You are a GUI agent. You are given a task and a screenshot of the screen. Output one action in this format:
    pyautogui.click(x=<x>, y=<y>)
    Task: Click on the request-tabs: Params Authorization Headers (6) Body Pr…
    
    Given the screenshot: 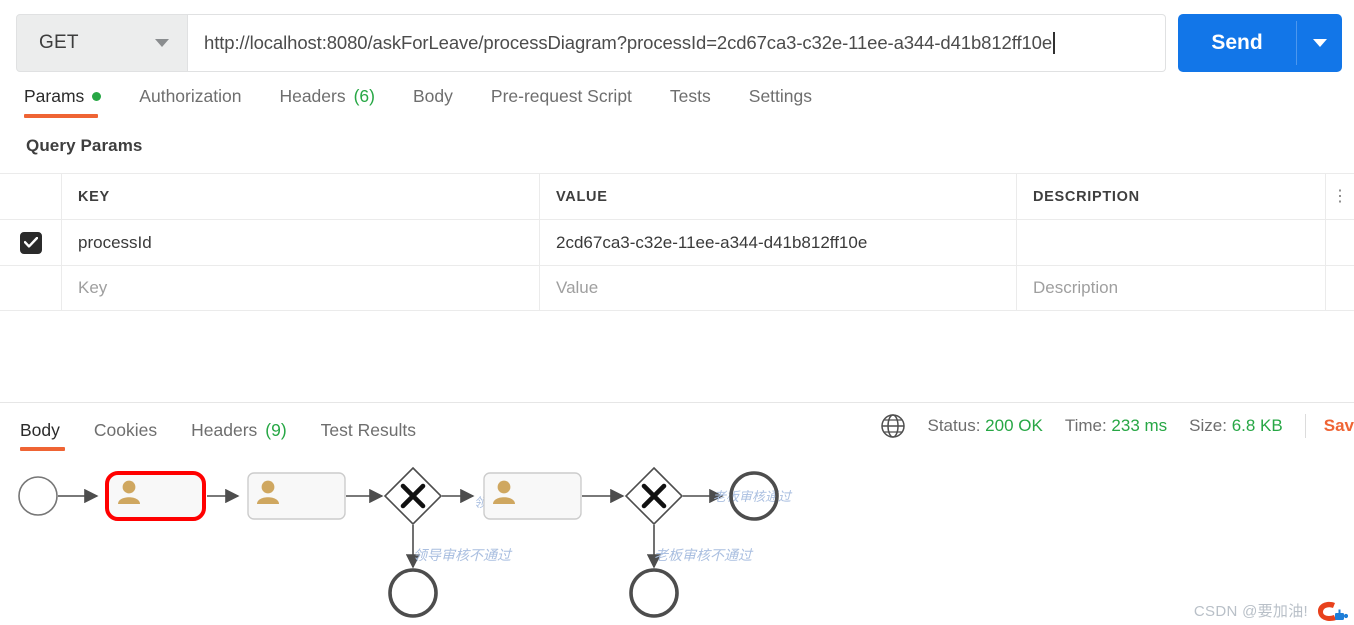 What is the action you would take?
    pyautogui.click(x=677, y=96)
    